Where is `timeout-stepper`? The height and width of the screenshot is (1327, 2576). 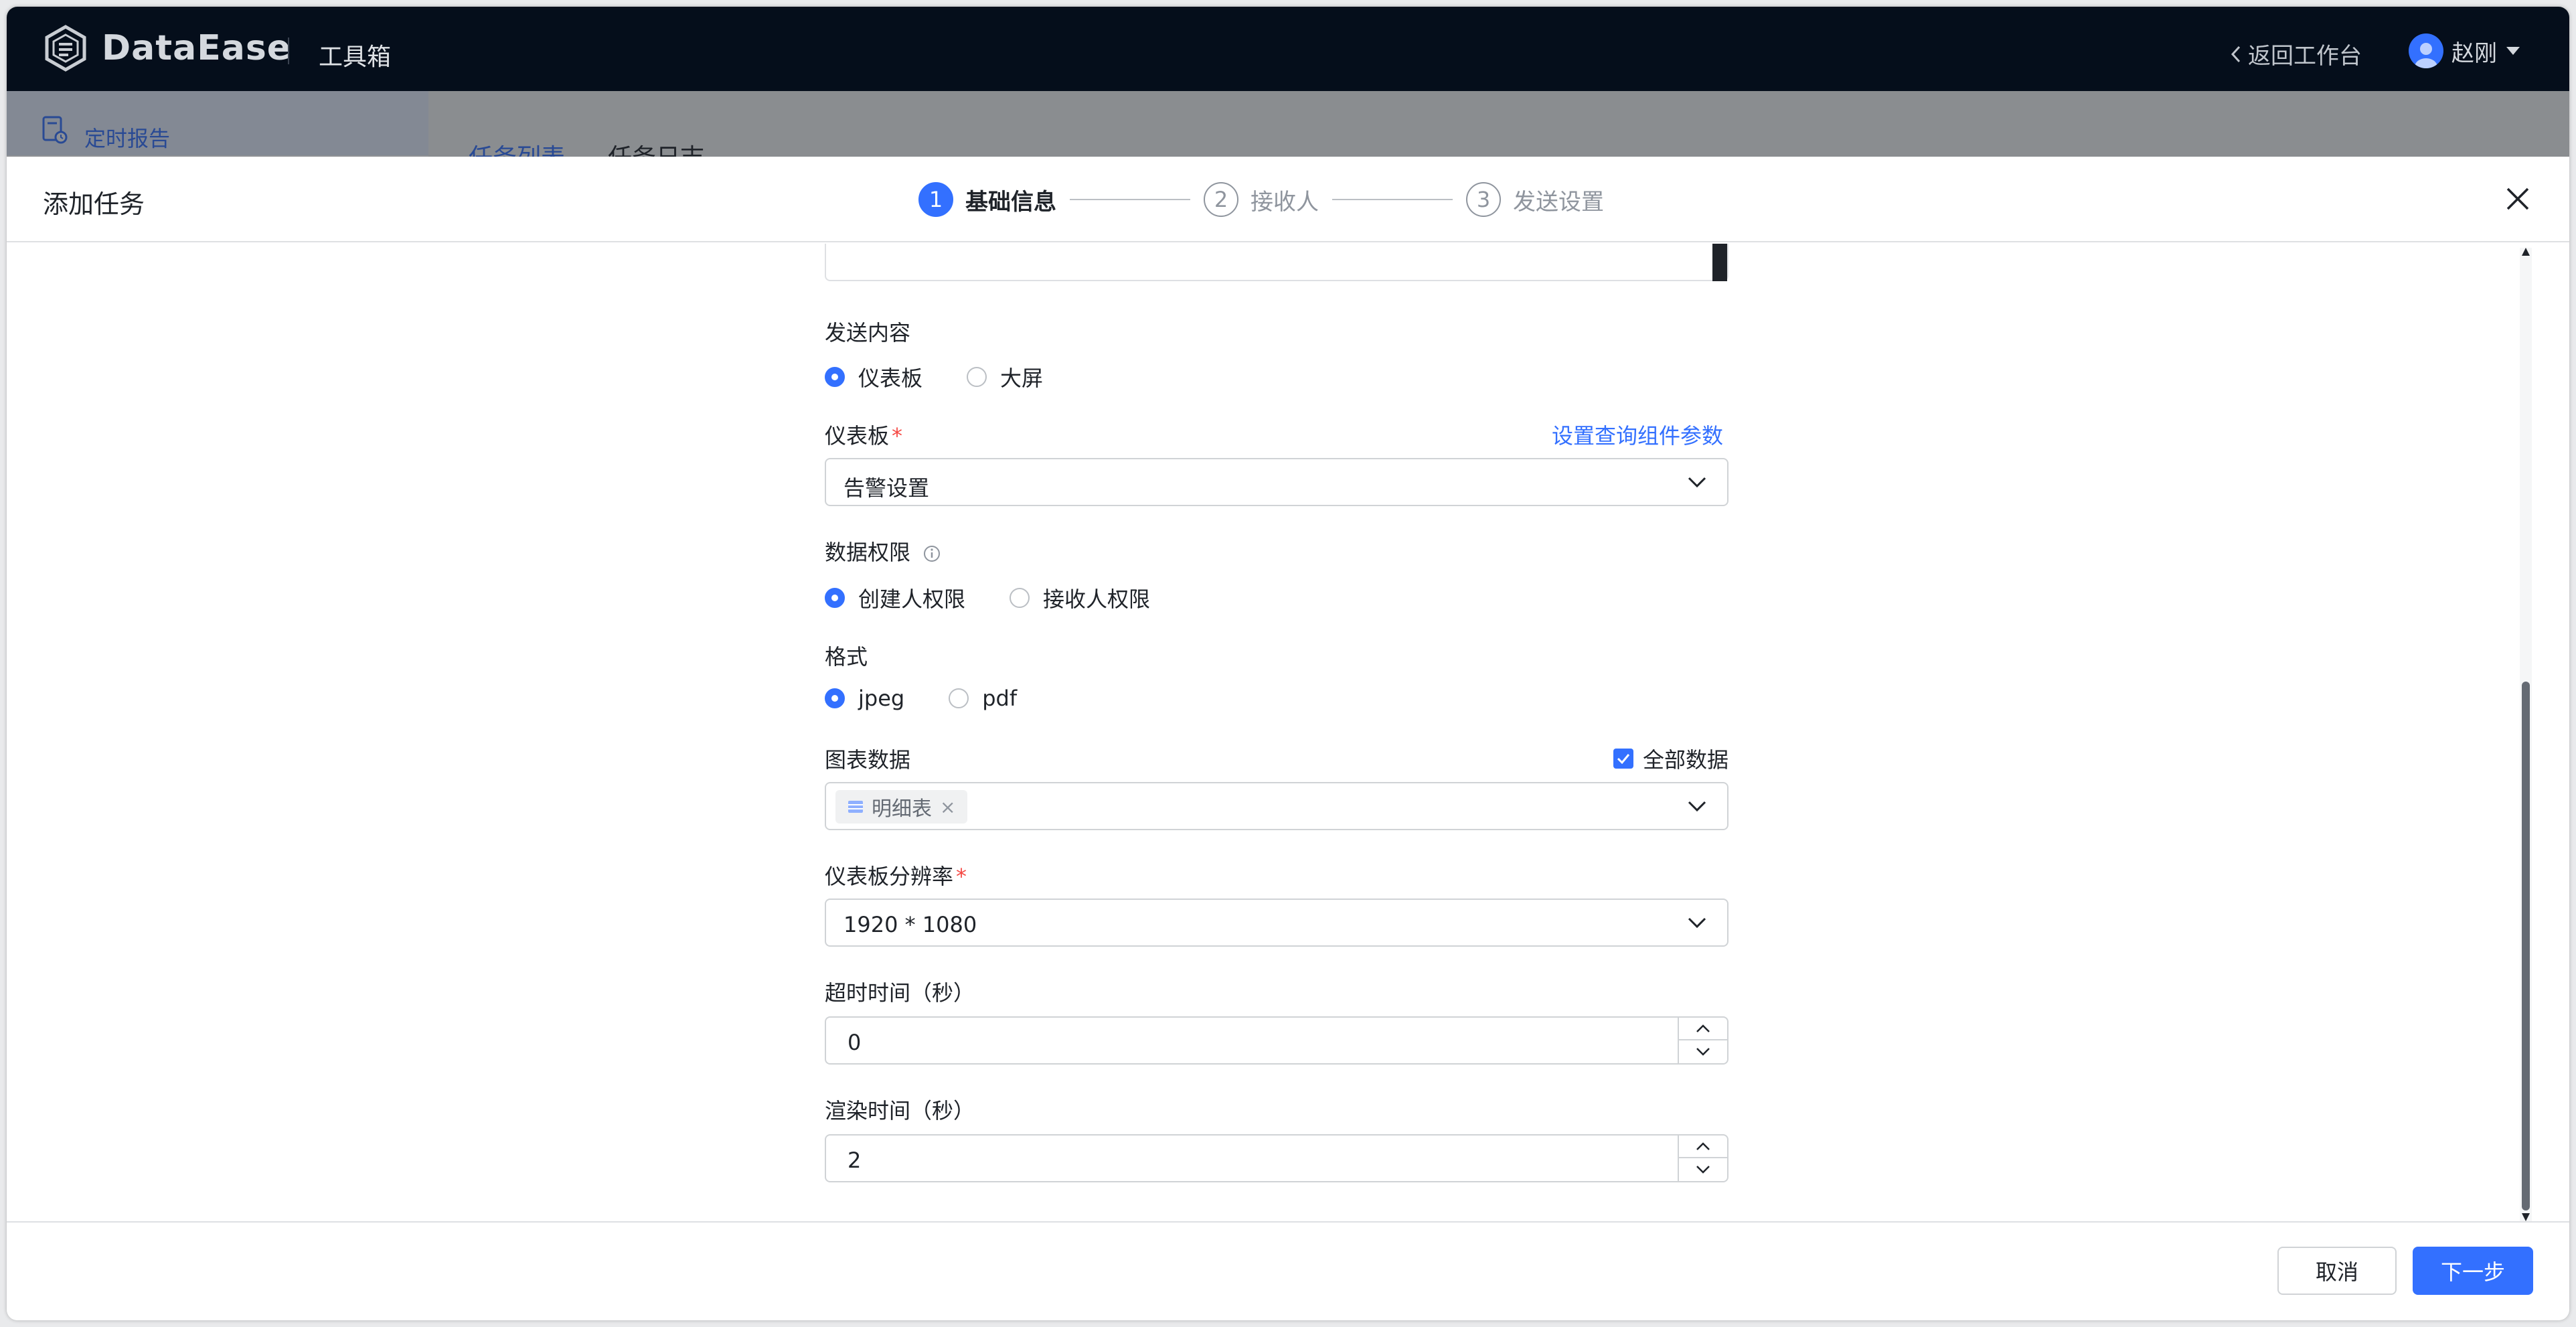
timeout-stepper is located at coordinates (1703, 1040).